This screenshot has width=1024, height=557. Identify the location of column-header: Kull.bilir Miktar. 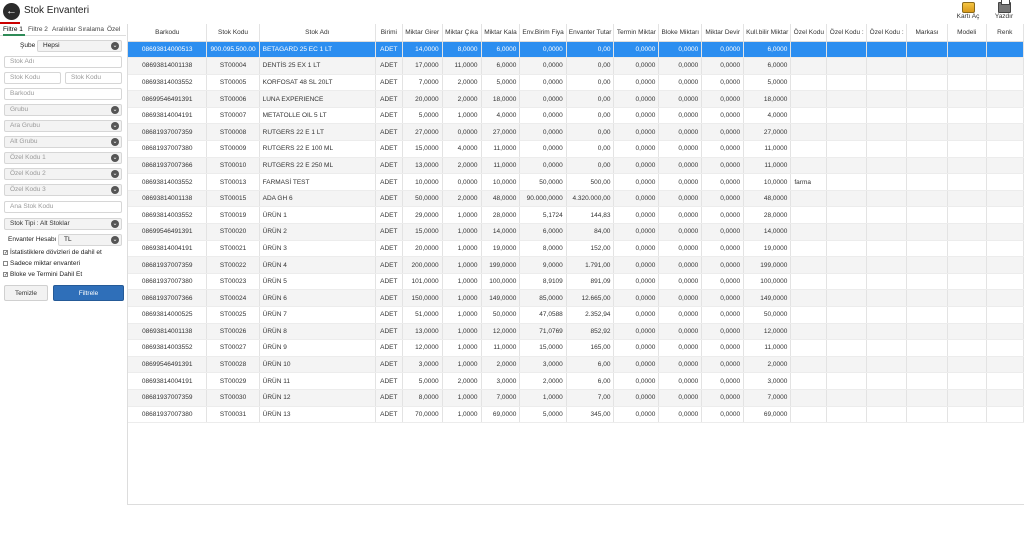
(767, 33).